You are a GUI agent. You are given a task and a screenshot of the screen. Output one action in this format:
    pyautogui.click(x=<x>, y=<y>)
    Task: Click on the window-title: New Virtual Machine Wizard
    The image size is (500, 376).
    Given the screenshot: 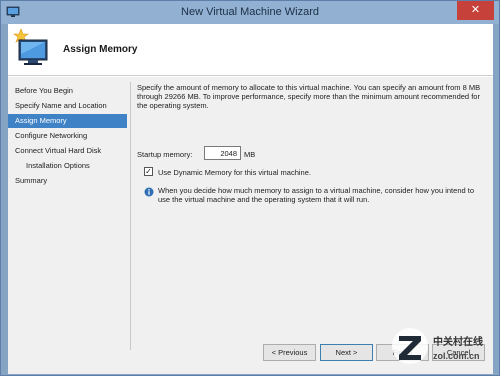 What is the action you would take?
    pyautogui.click(x=250, y=12)
    